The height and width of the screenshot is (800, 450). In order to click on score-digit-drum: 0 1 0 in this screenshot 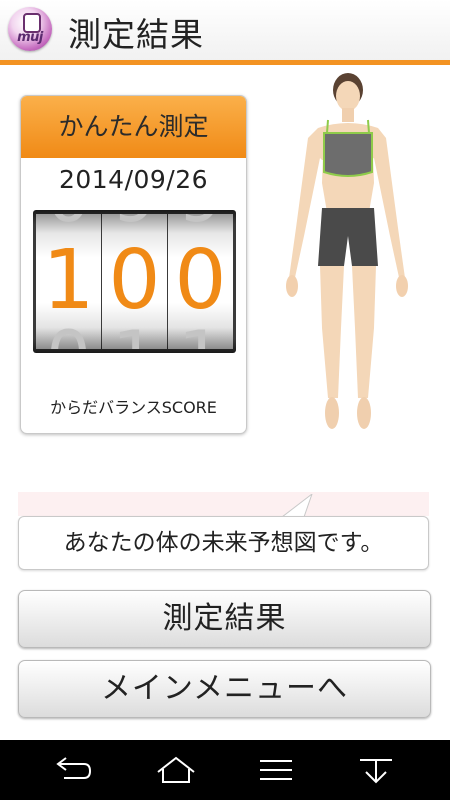, I will do `click(68, 281)`.